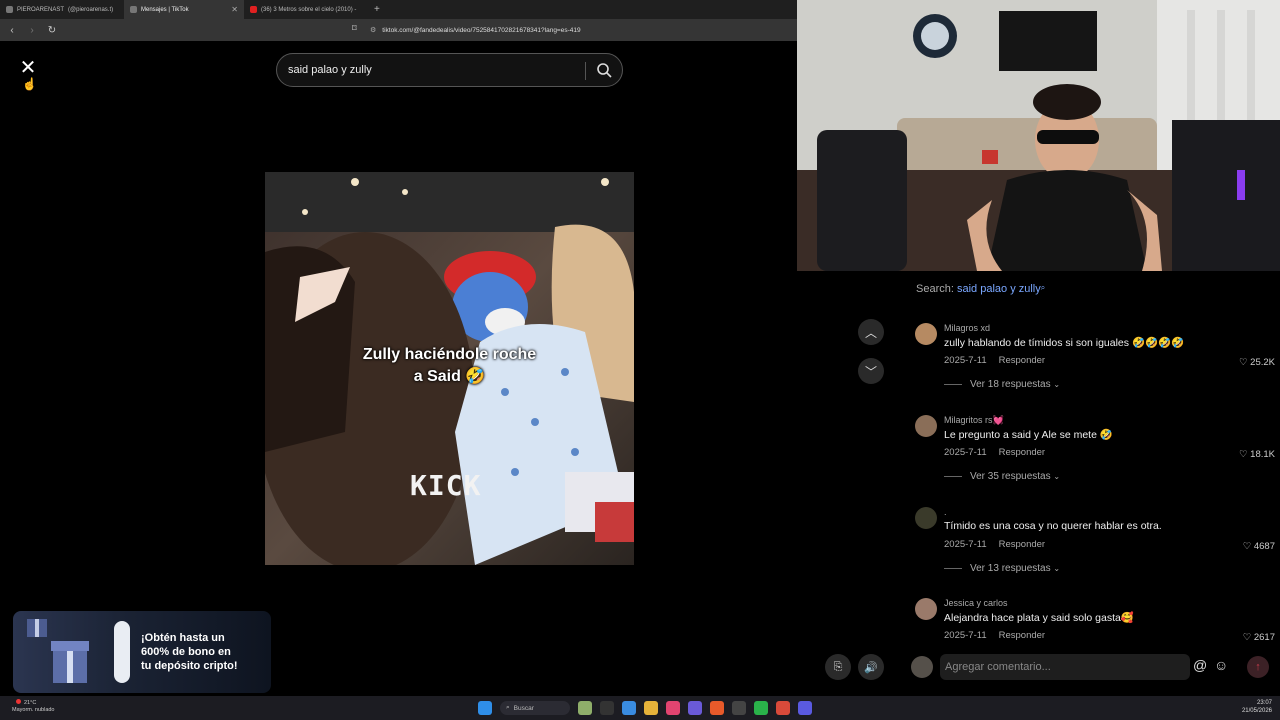 The height and width of the screenshot is (720, 1280). What do you see at coordinates (1256, 711) in the screenshot?
I see `clock-date: 21/05/2026` at bounding box center [1256, 711].